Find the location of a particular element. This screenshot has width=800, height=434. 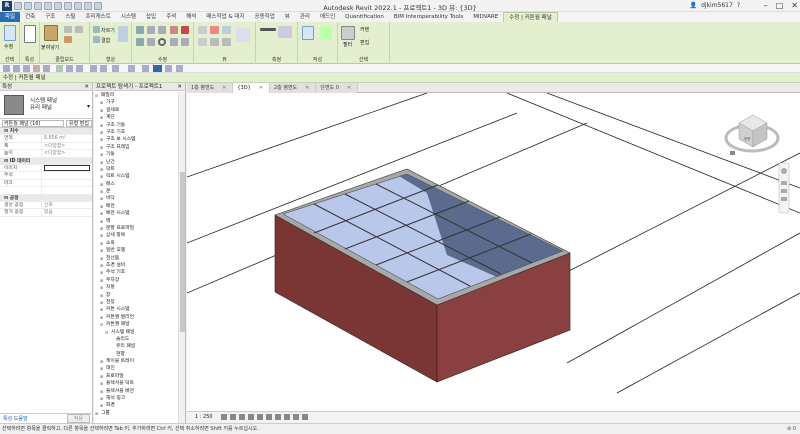

user-name: djkim5617 is located at coordinates (717, 5).